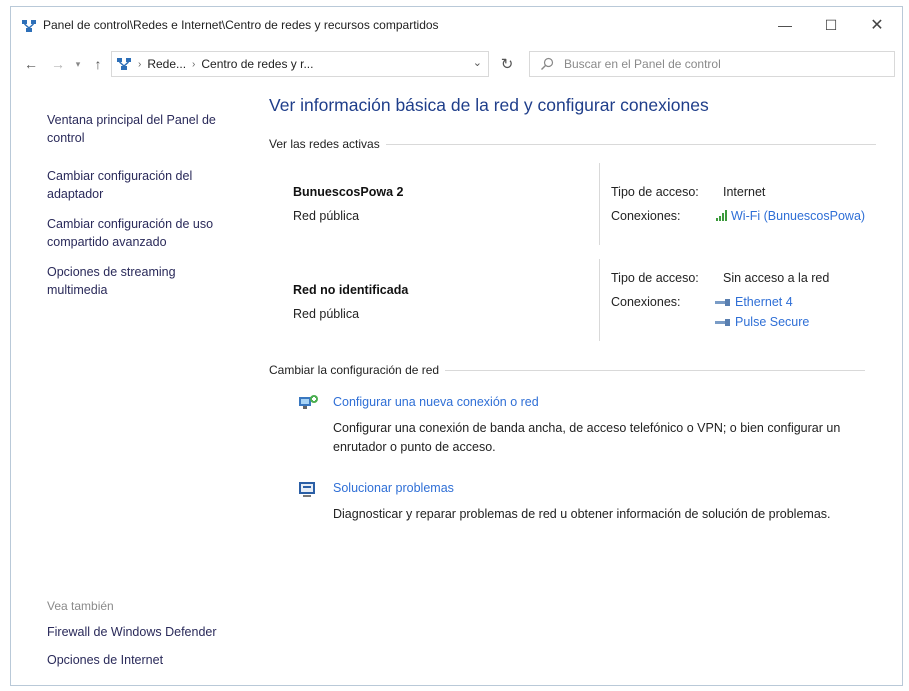 The height and width of the screenshot is (691, 909). What do you see at coordinates (354, 370) in the screenshot?
I see `change-settings-heading-label: Cambiar la configuración de red` at bounding box center [354, 370].